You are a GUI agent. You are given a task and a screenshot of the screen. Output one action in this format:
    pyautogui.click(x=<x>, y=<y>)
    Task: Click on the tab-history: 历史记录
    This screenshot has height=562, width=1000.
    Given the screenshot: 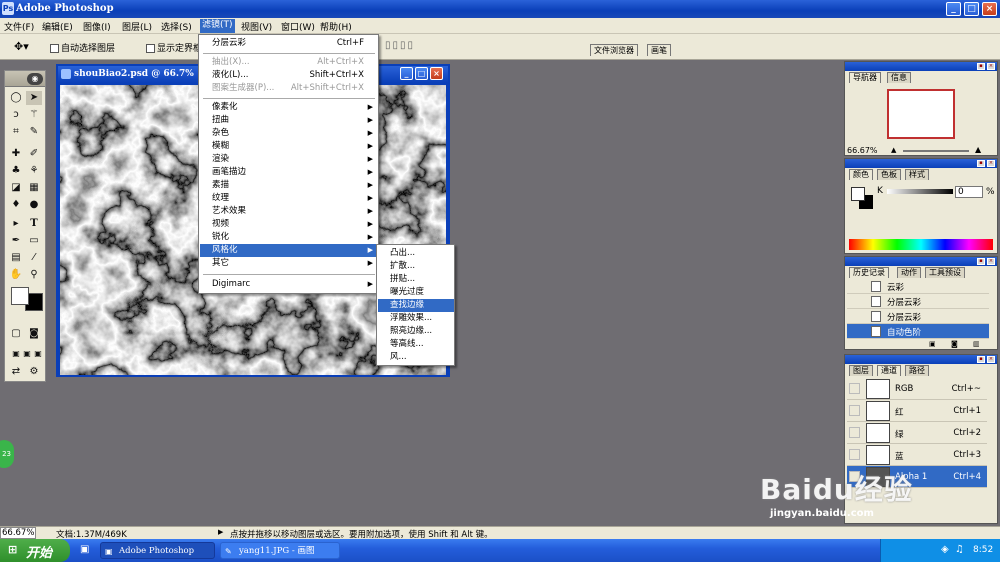 What is the action you would take?
    pyautogui.click(x=869, y=272)
    